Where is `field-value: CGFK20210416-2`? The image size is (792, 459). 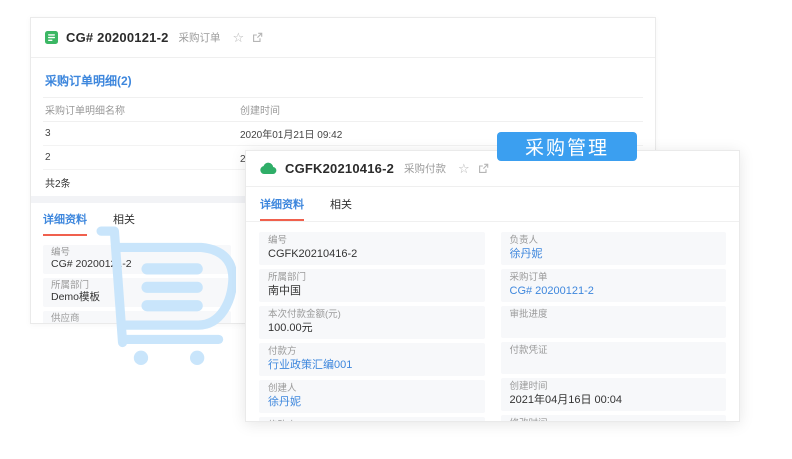
field-value: CGFK20210416-2 is located at coordinates (313, 254).